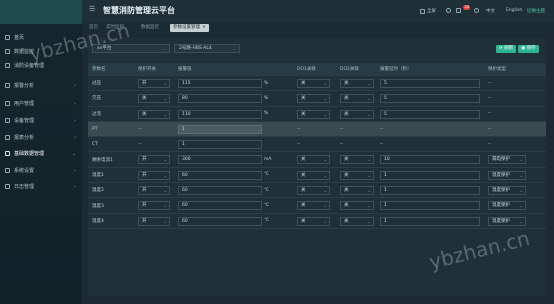 The image size is (554, 304). I want to click on alarm-value-input: 110, so click(220, 114).